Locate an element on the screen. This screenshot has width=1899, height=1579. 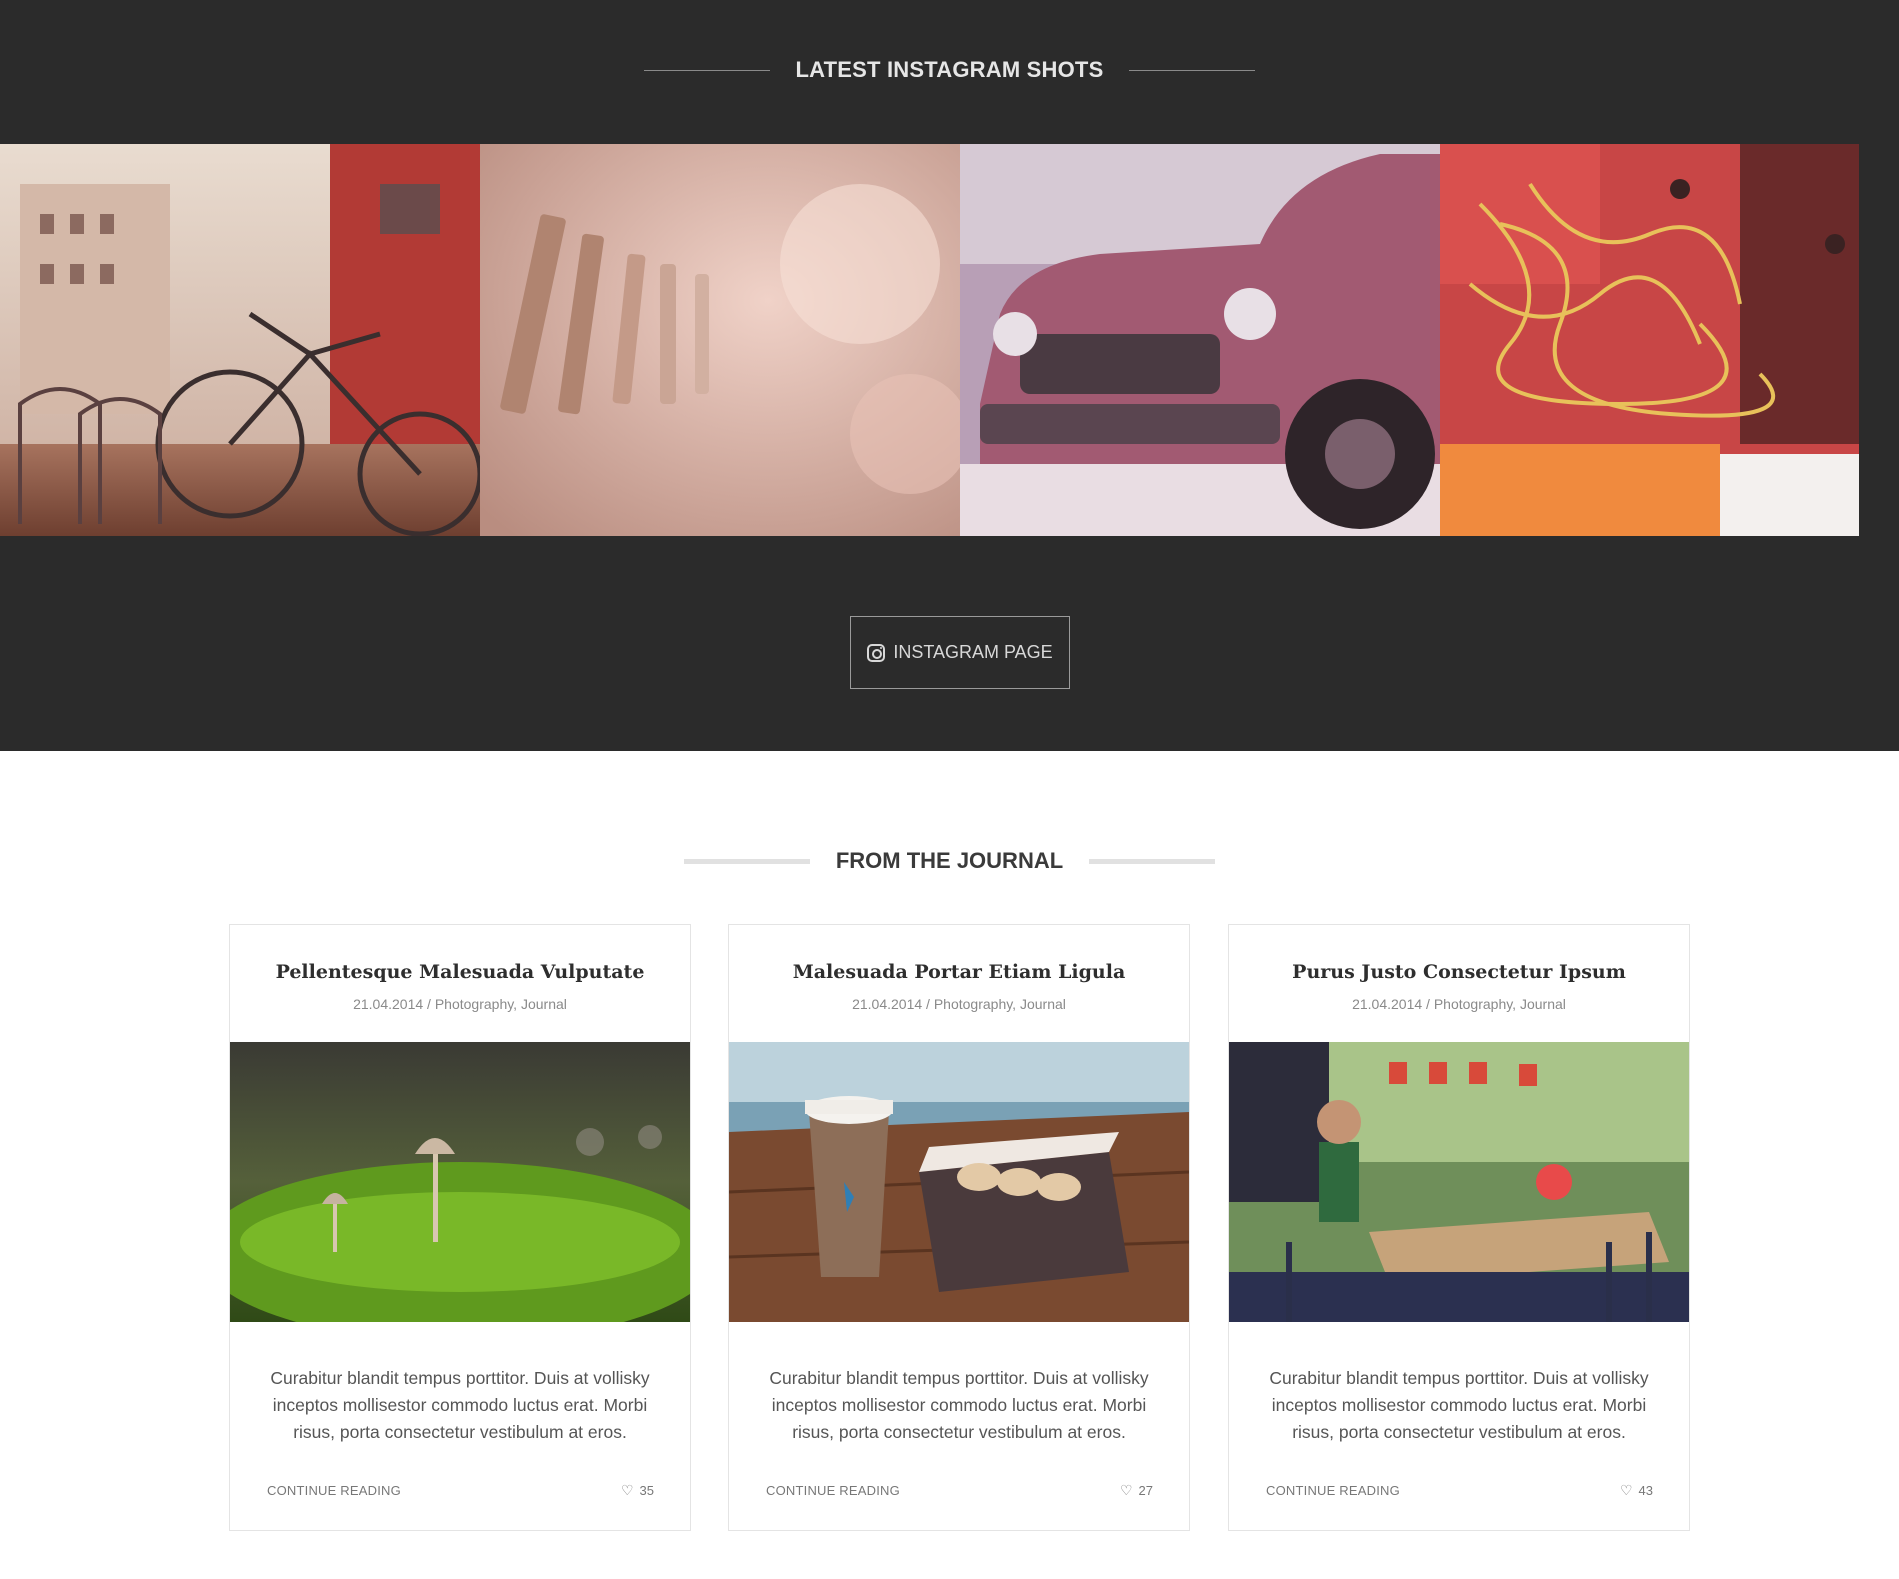
post-footer: CONTINUE READING ♡ 43 is located at coordinates (1459, 1490).